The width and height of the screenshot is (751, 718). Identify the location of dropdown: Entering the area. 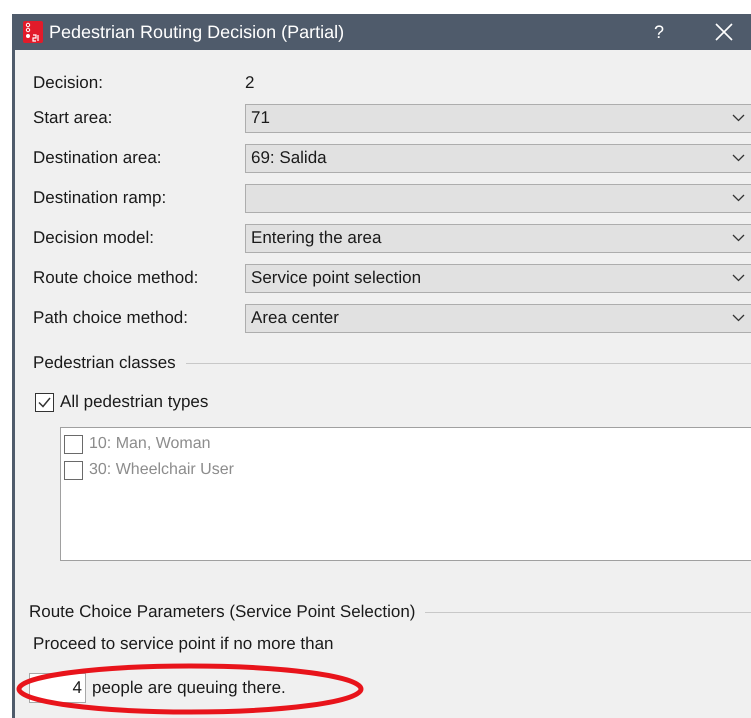
(498, 238).